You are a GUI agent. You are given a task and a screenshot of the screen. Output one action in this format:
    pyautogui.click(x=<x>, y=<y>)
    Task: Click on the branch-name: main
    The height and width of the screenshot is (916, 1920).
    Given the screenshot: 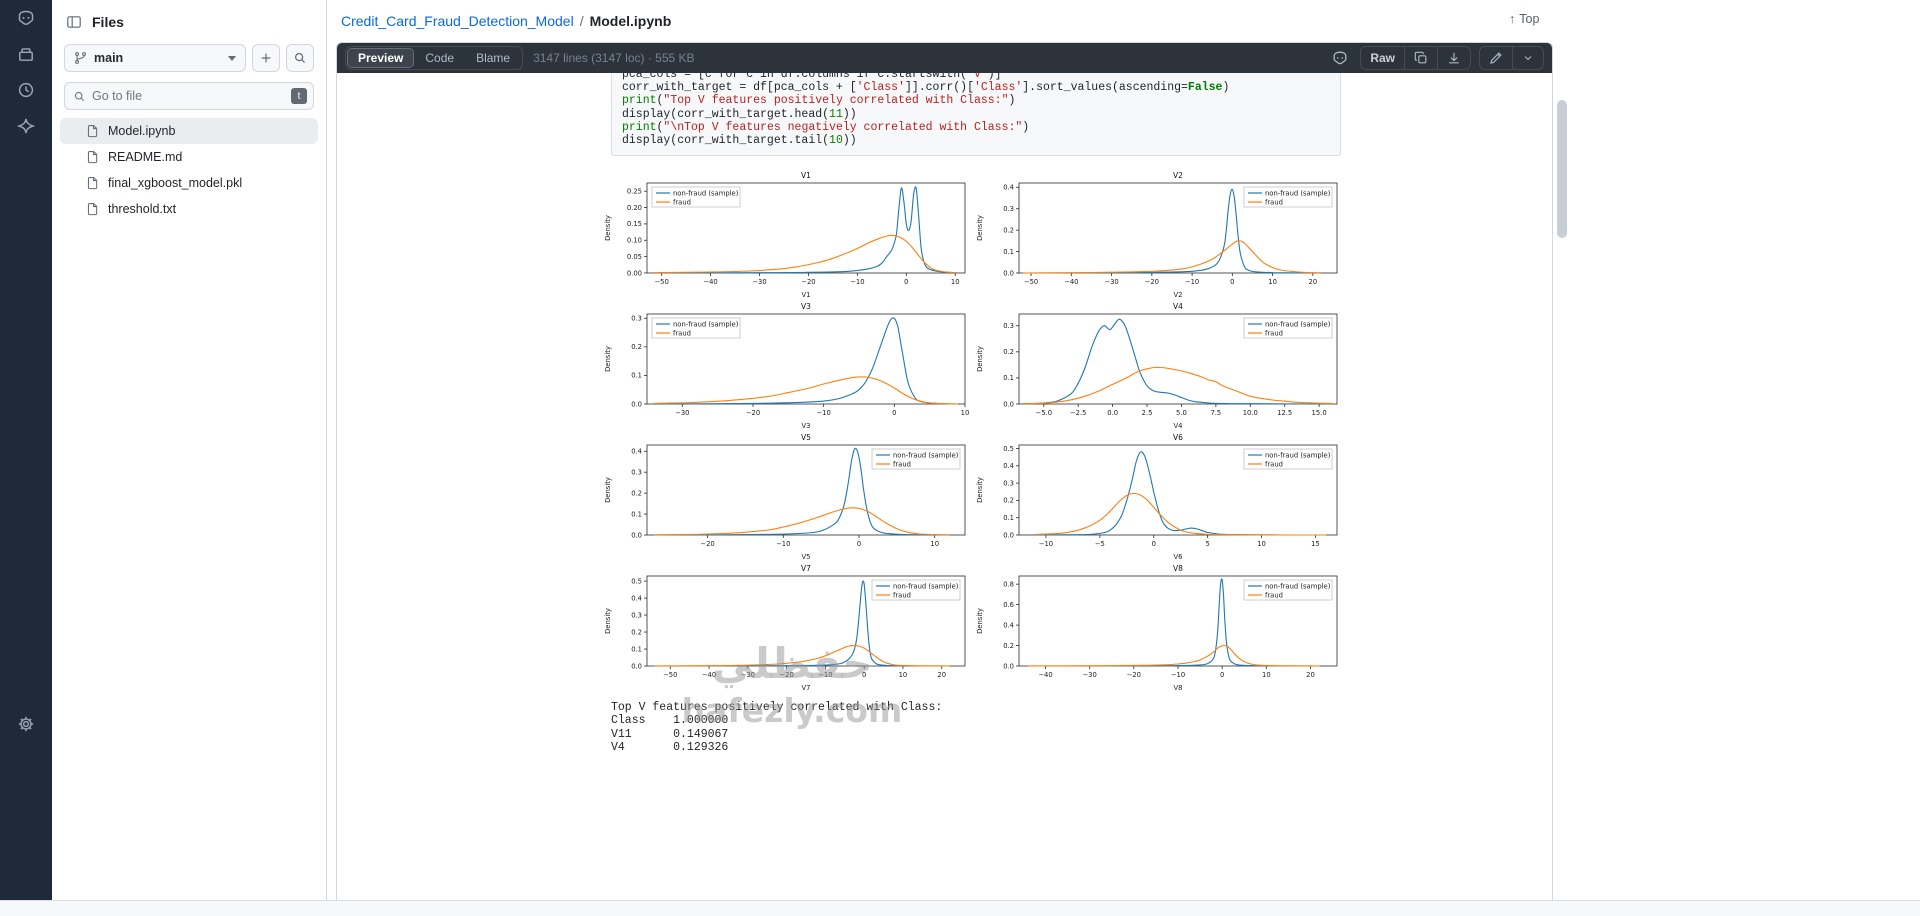 What is the action you would take?
    pyautogui.click(x=109, y=58)
    